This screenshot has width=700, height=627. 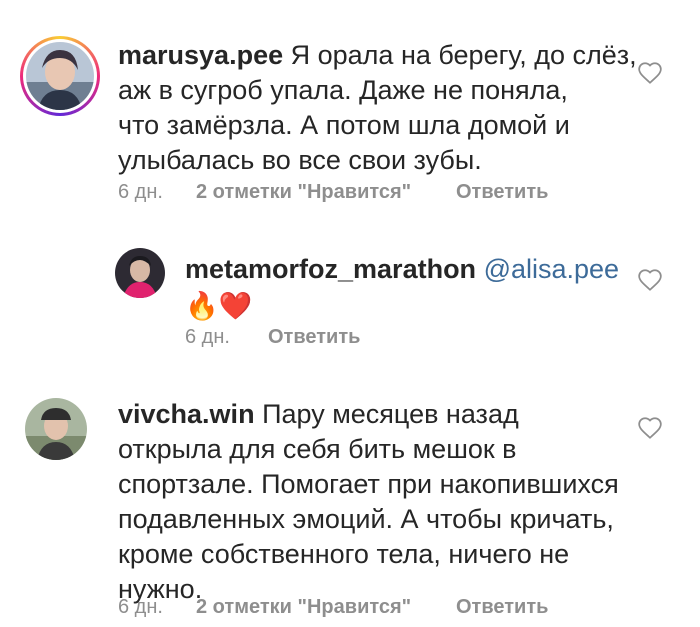 What do you see at coordinates (300, 160) in the screenshot?
I see `comment-body-line: улыбалась во все свои зубы.` at bounding box center [300, 160].